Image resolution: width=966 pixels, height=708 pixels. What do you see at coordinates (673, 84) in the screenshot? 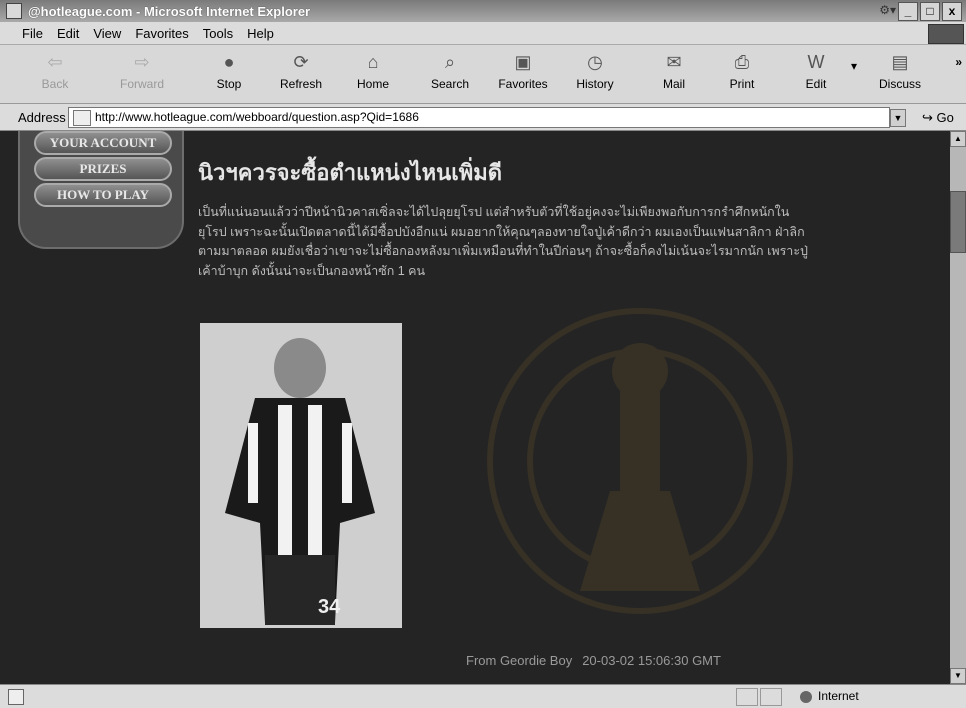
I see `mail-label: Mail` at bounding box center [673, 84].